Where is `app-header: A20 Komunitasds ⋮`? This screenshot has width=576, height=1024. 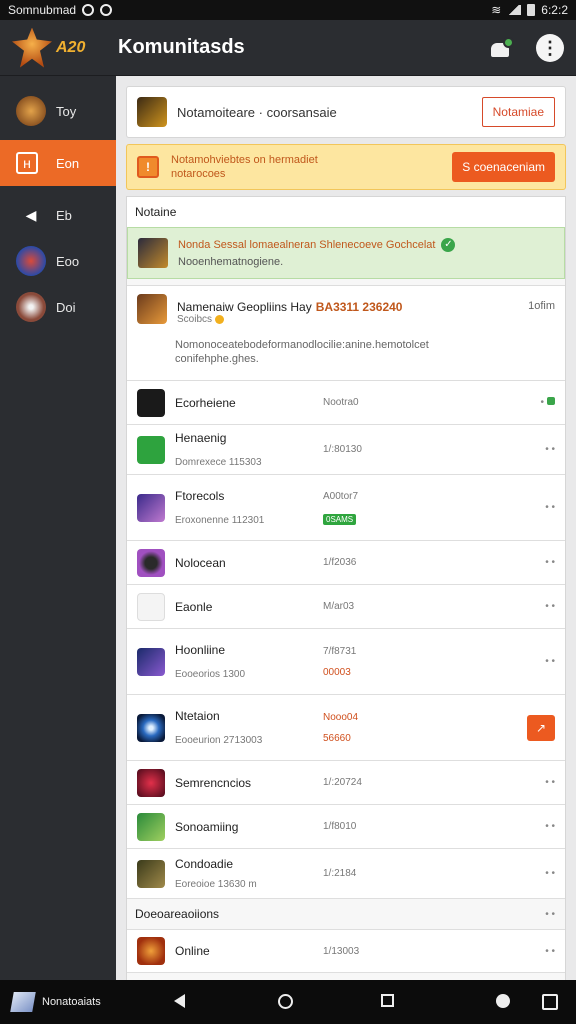 app-header: A20 Komunitasds ⋮ is located at coordinates (288, 48).